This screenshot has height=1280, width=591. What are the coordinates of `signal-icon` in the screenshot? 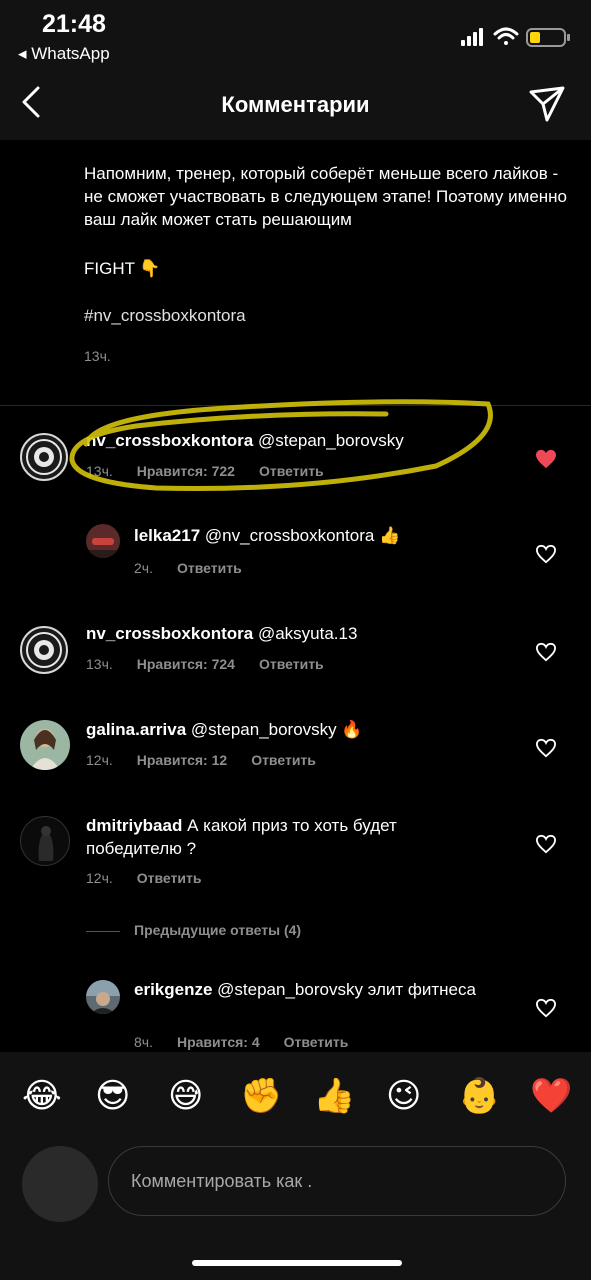 It's located at (472, 37).